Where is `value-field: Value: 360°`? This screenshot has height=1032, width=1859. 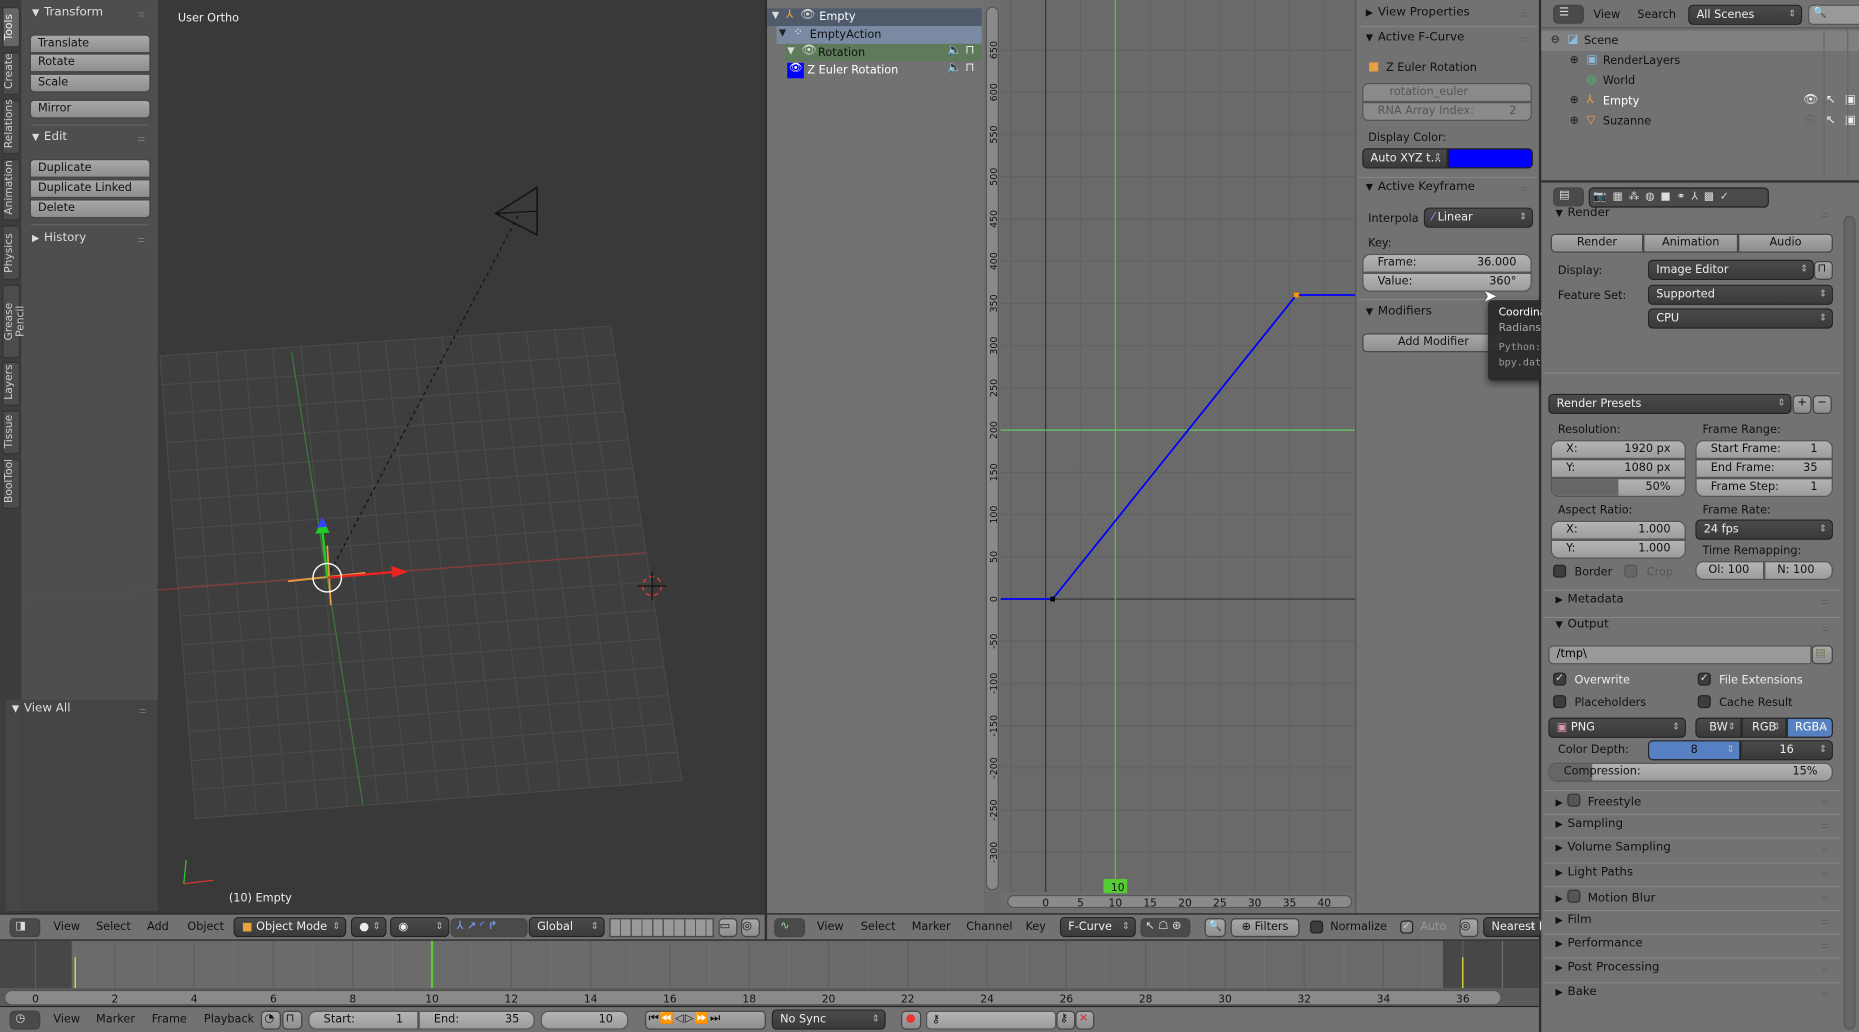 value-field: Value: 360° is located at coordinates (1447, 282).